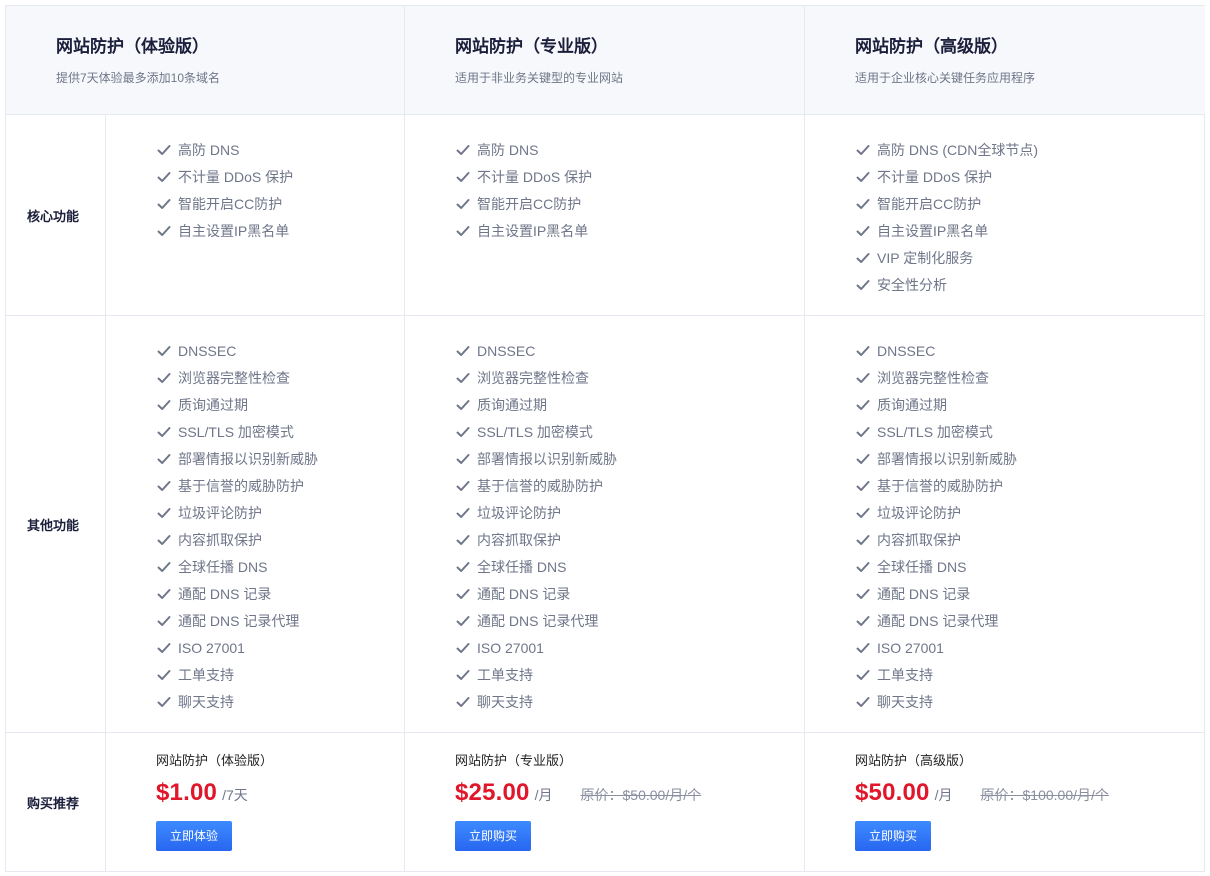 Image resolution: width=1210 pixels, height=876 pixels. Describe the element at coordinates (922, 566) in the screenshot. I see `feature-text: 全球任播 DNS` at that location.